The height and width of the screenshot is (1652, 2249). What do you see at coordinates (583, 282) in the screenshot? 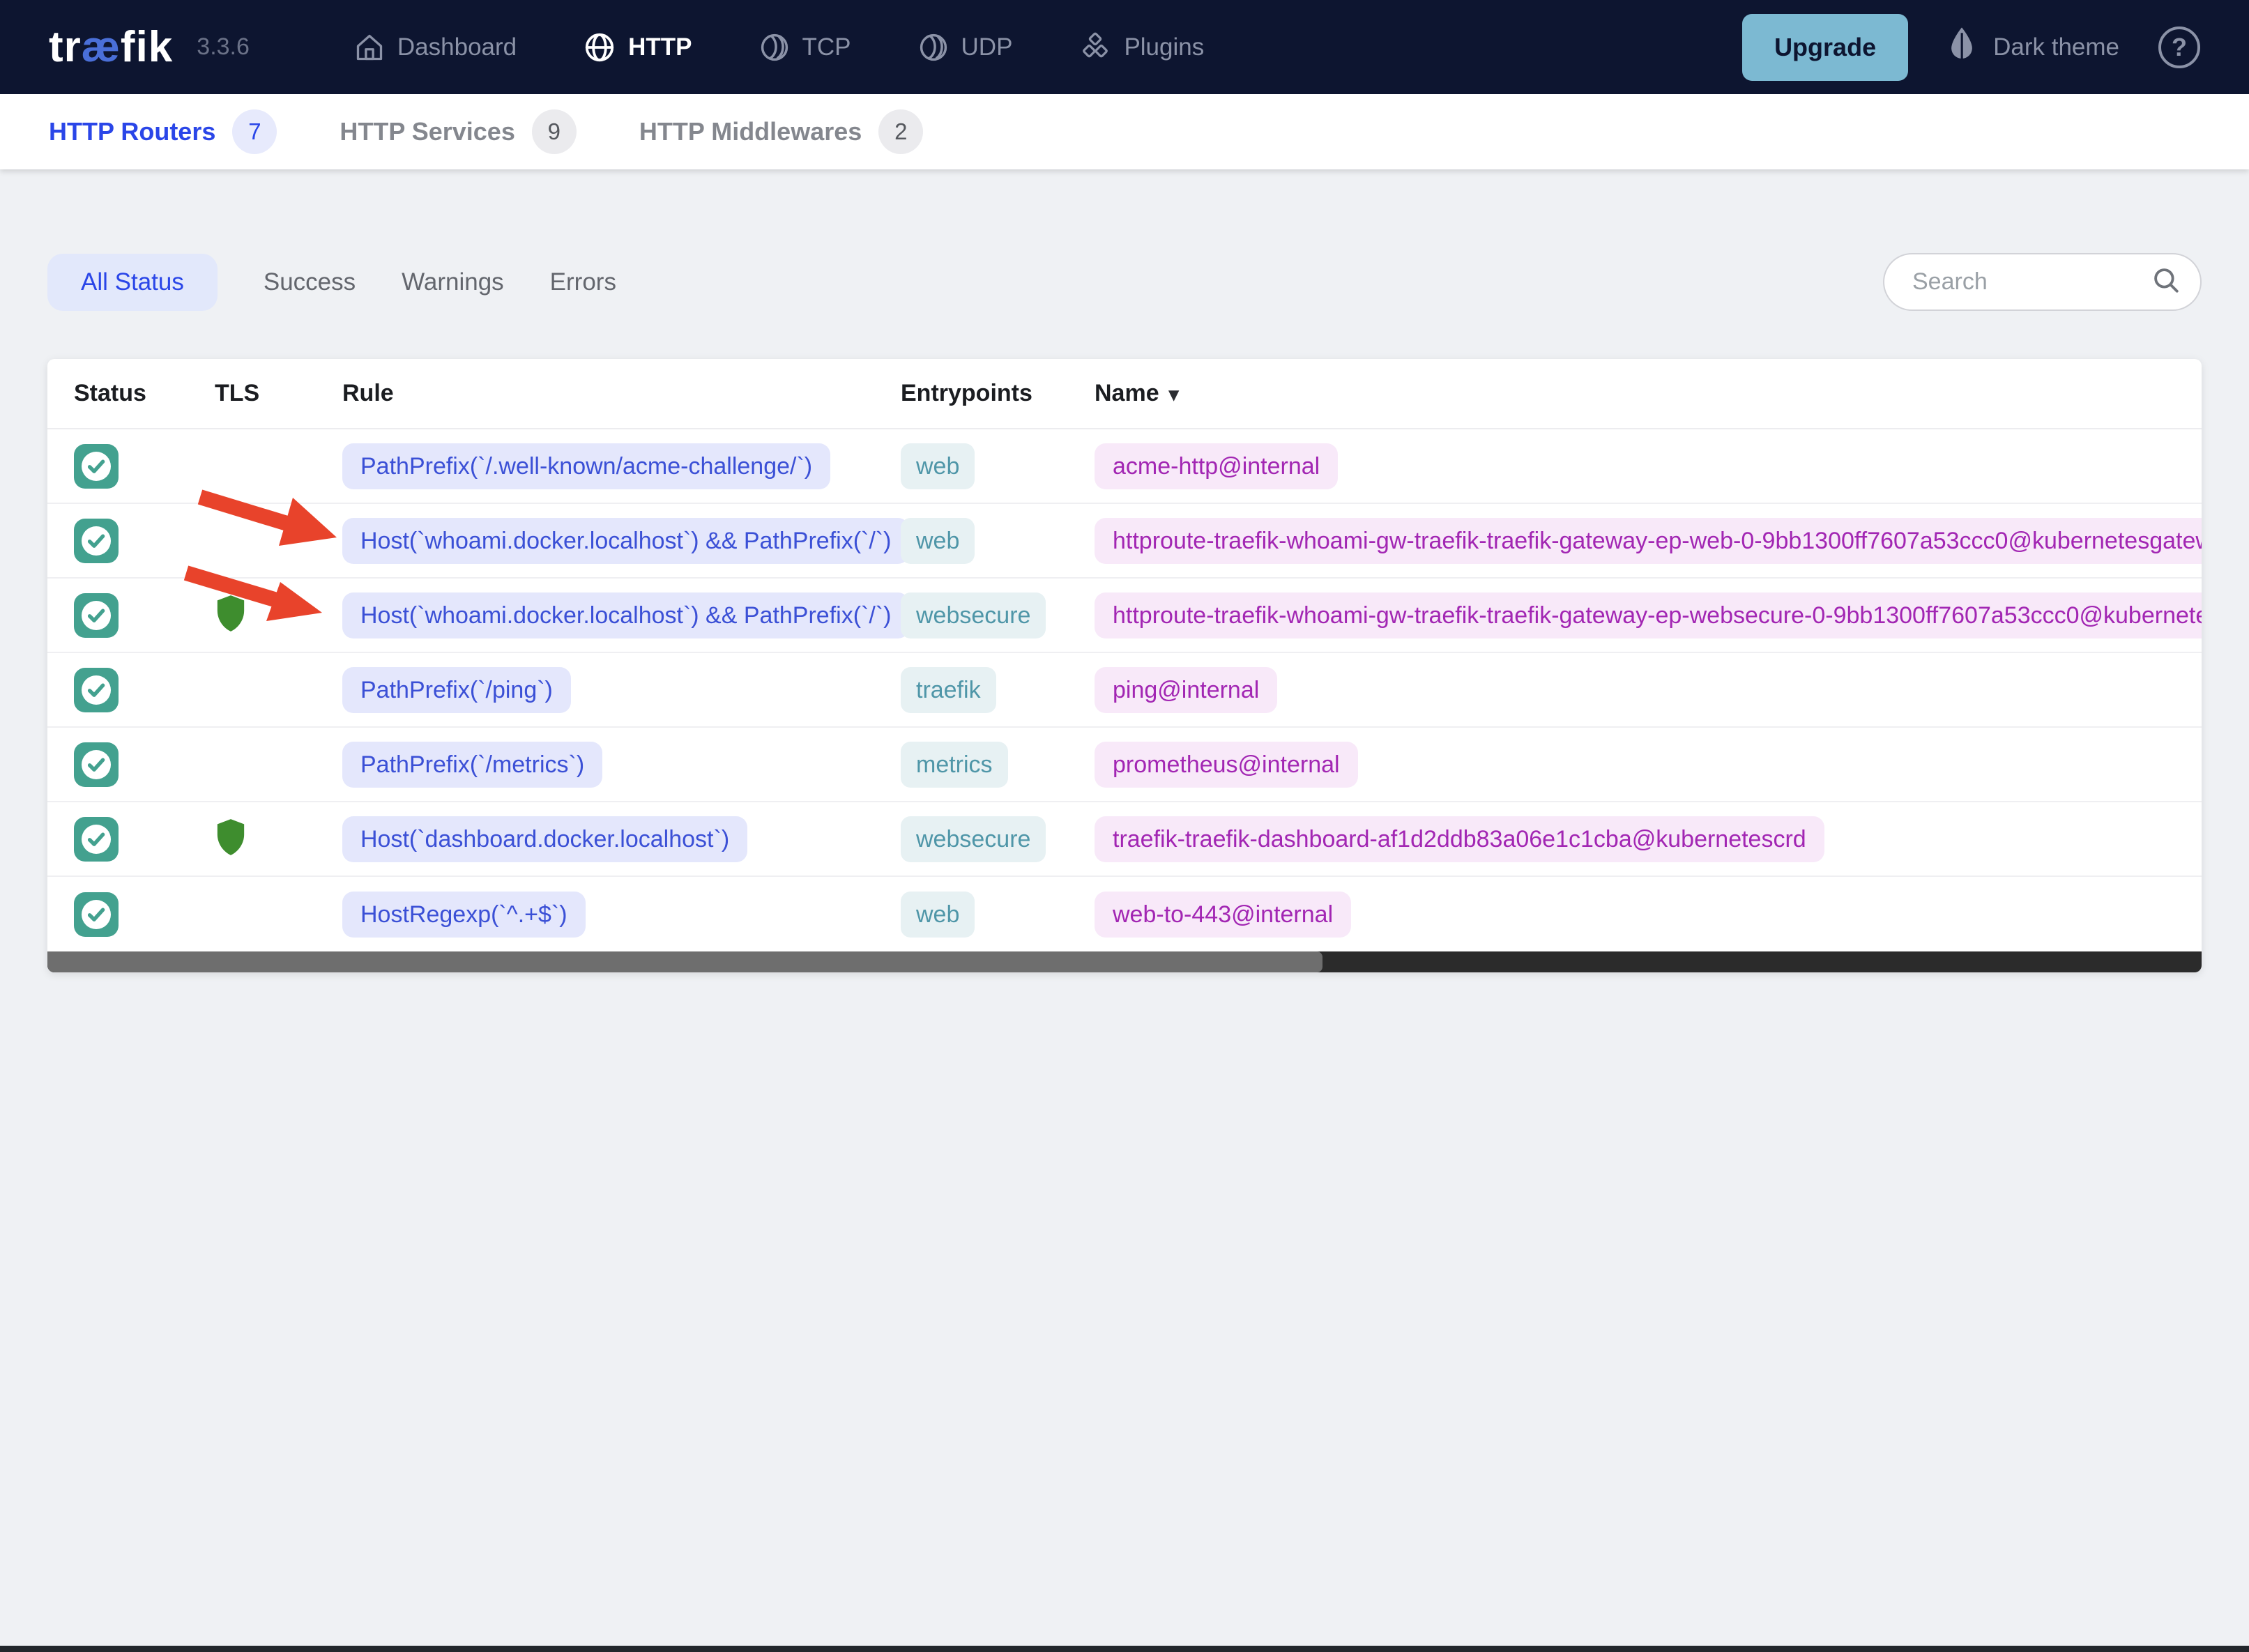
I see `filter-errors: Errors` at bounding box center [583, 282].